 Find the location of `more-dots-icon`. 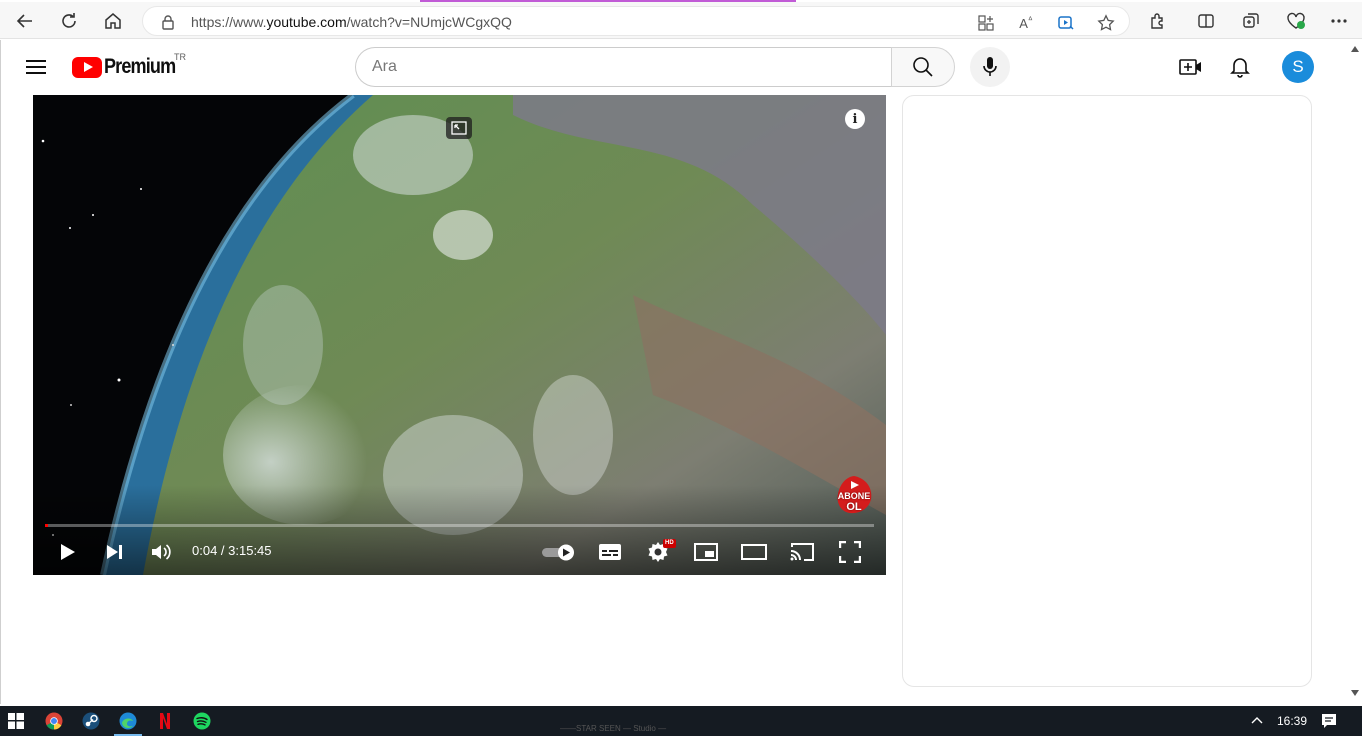

more-dots-icon is located at coordinates (1339, 21).